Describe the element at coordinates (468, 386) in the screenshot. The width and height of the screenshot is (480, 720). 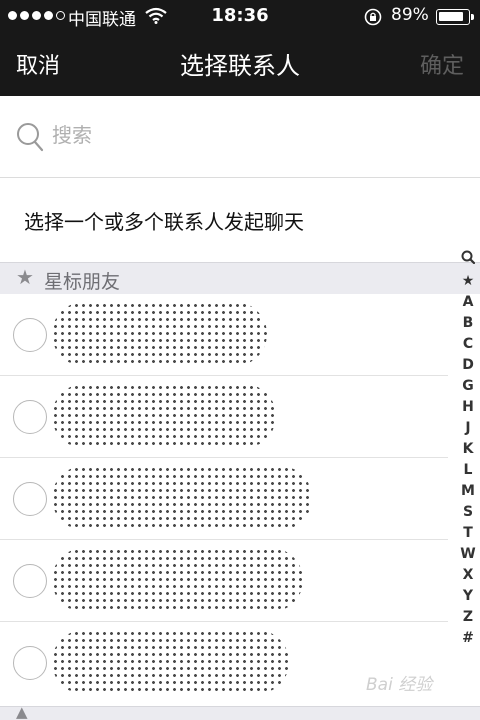
I see `index-letter-g: G` at that location.